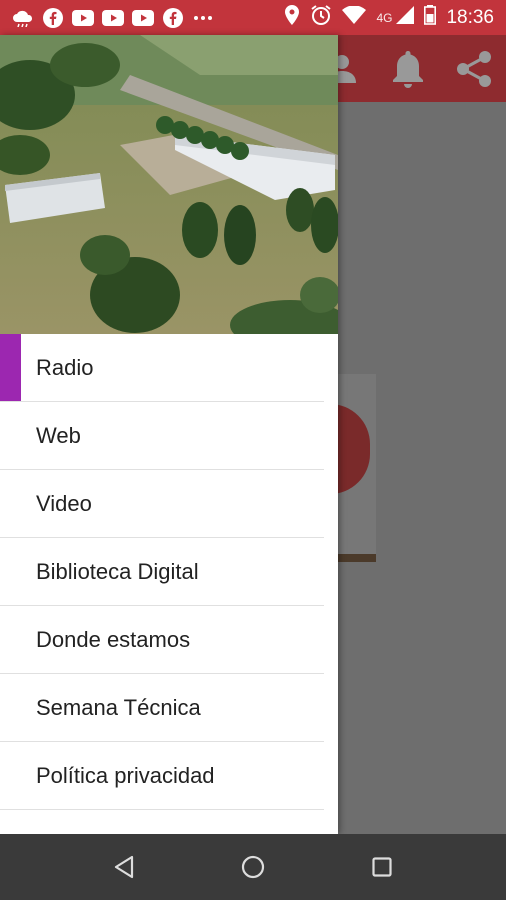 Image resolution: width=506 pixels, height=900 pixels. What do you see at coordinates (408, 69) in the screenshot?
I see `bell-icon` at bounding box center [408, 69].